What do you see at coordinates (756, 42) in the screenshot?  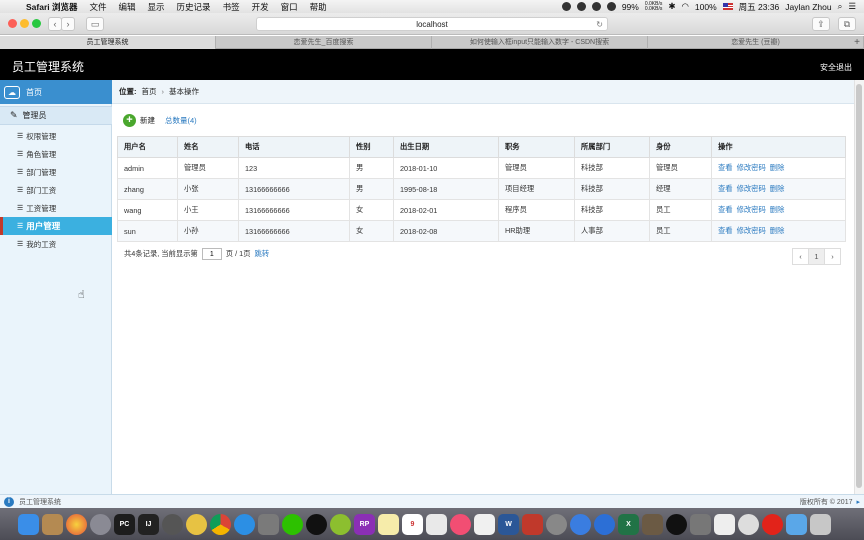 I see `tab-douban: 恋爱先生 (豆瓣)` at bounding box center [756, 42].